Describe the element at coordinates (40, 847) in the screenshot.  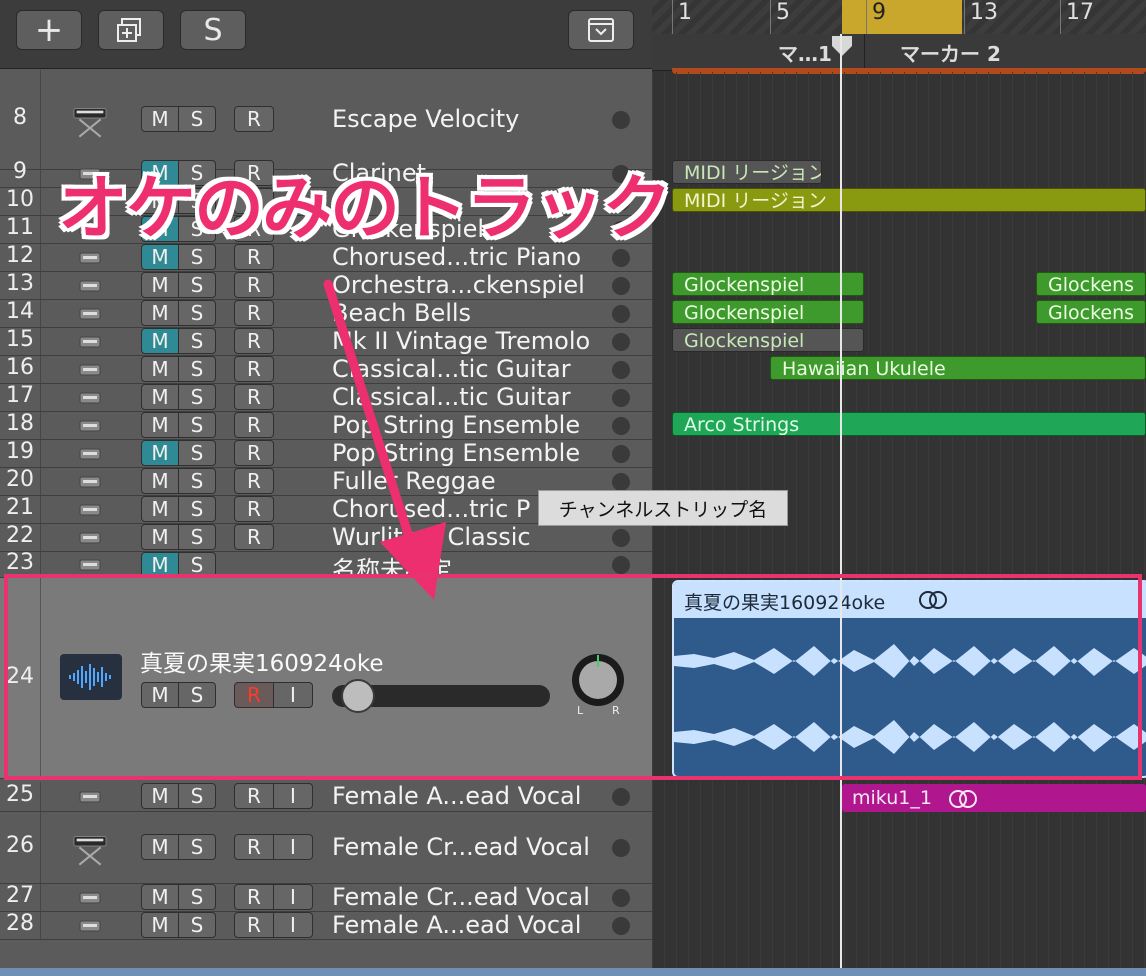
I see `divider` at that location.